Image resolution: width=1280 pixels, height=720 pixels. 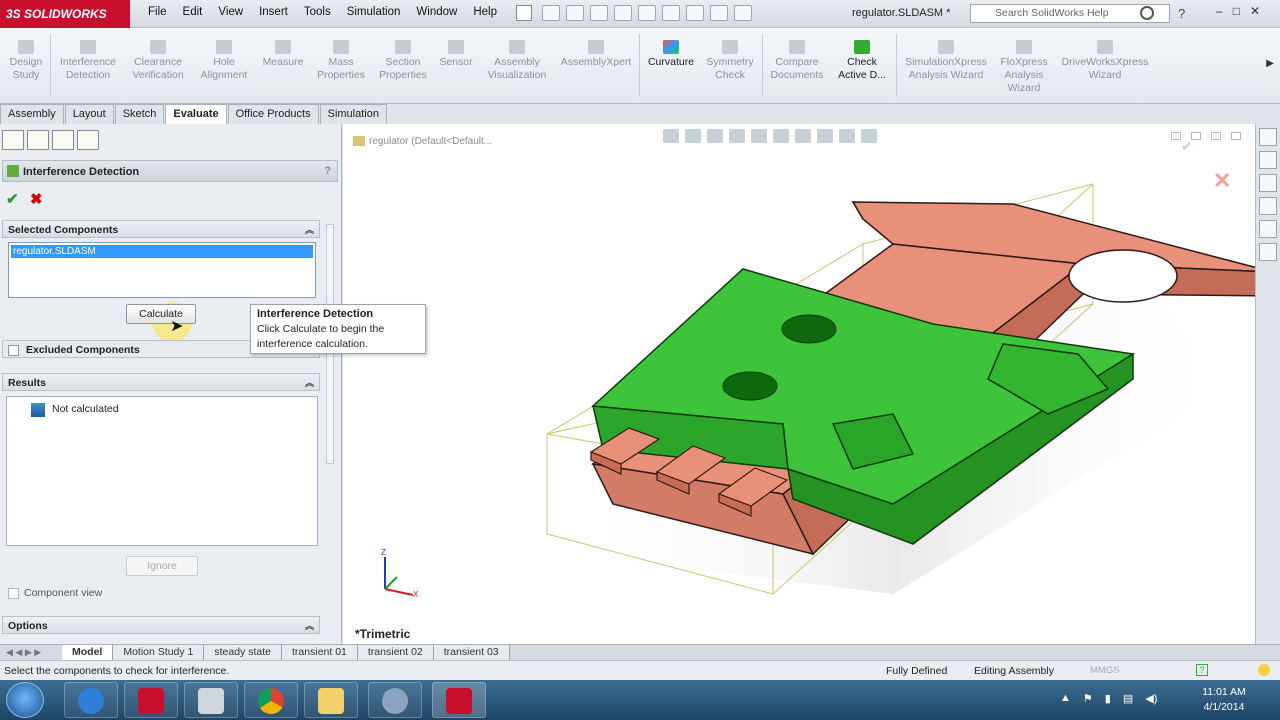 I want to click on menu-help: Help, so click(x=485, y=12).